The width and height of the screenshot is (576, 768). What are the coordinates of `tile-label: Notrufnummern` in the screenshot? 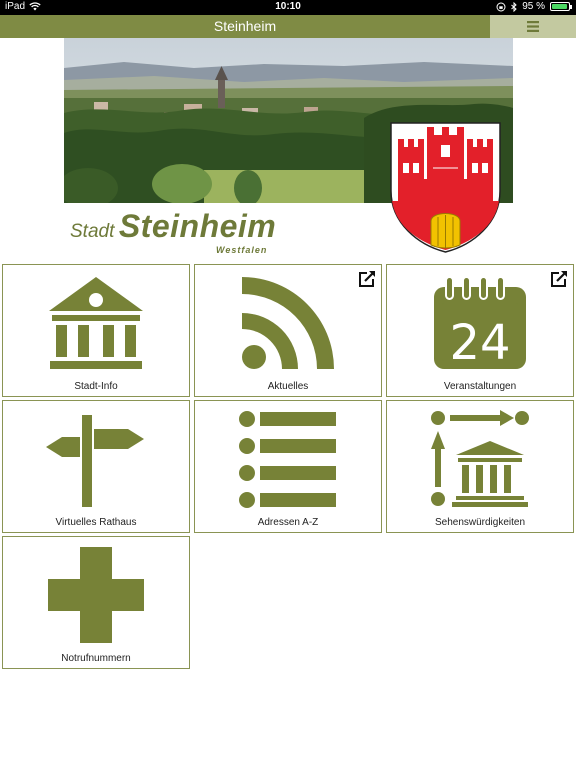 It's located at (96, 658).